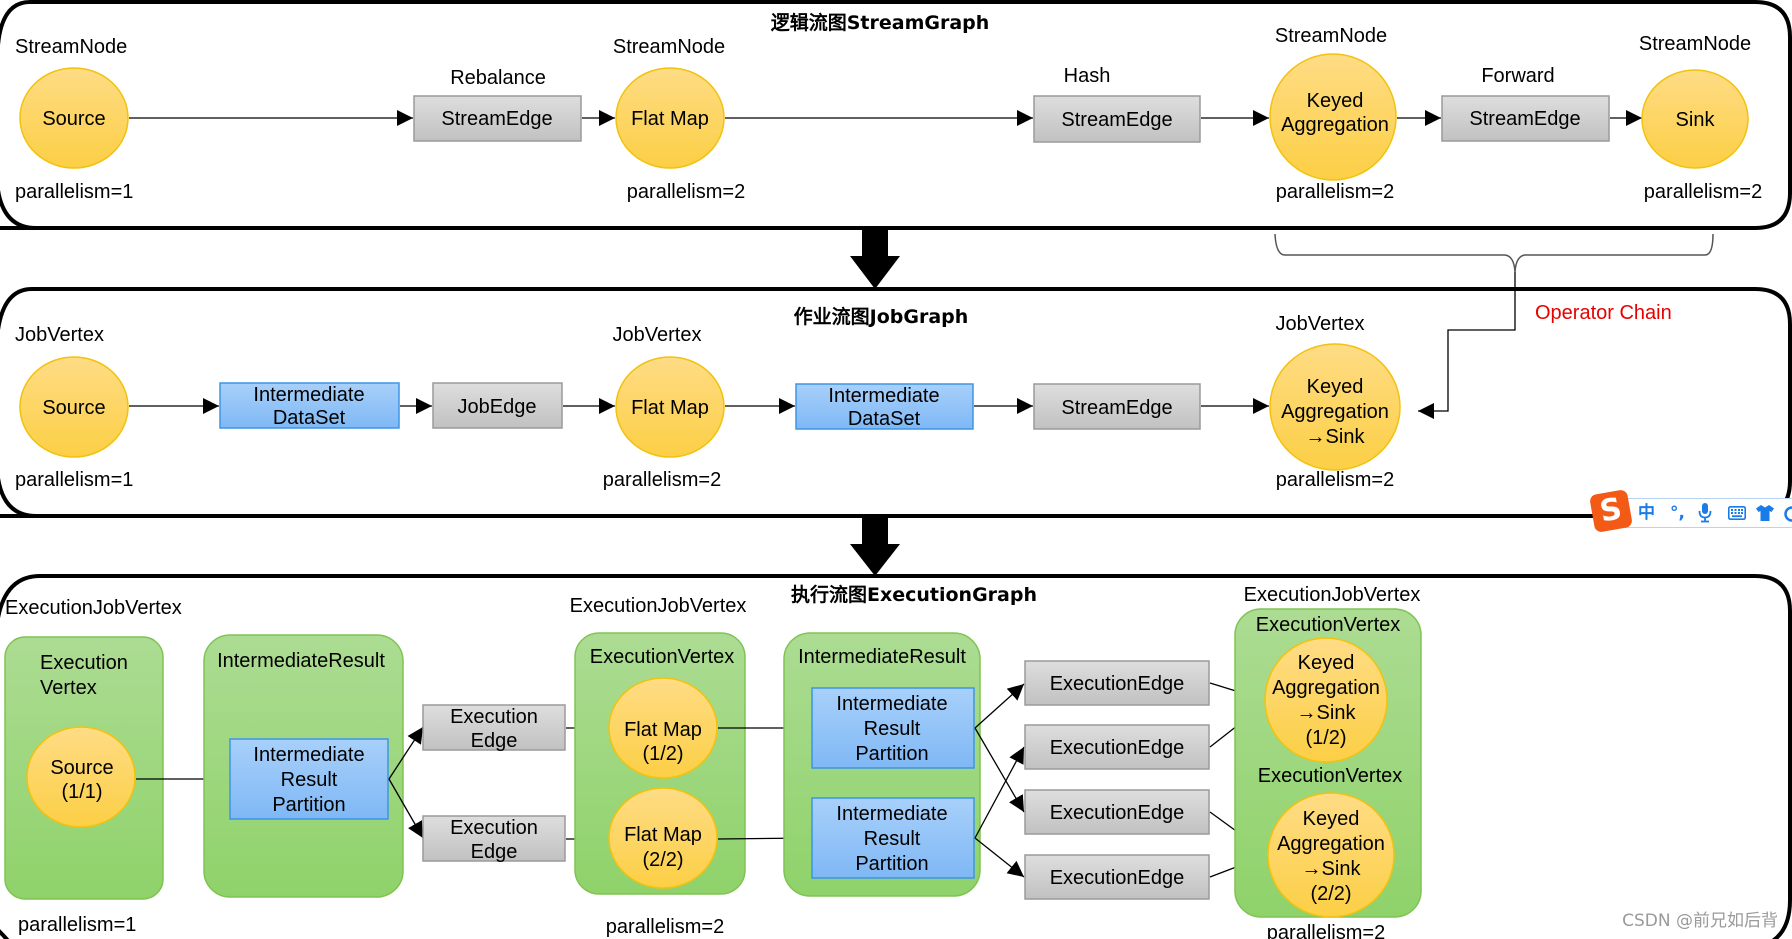 This screenshot has width=1792, height=939. Describe the element at coordinates (1087, 76) in the screenshot. I see `partitioner-label-hash: Hash` at that location.